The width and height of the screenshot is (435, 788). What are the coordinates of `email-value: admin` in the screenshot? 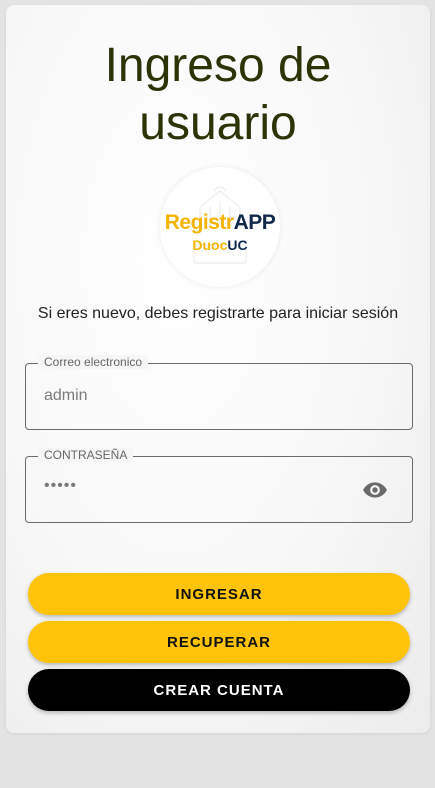 It's located at (66, 396).